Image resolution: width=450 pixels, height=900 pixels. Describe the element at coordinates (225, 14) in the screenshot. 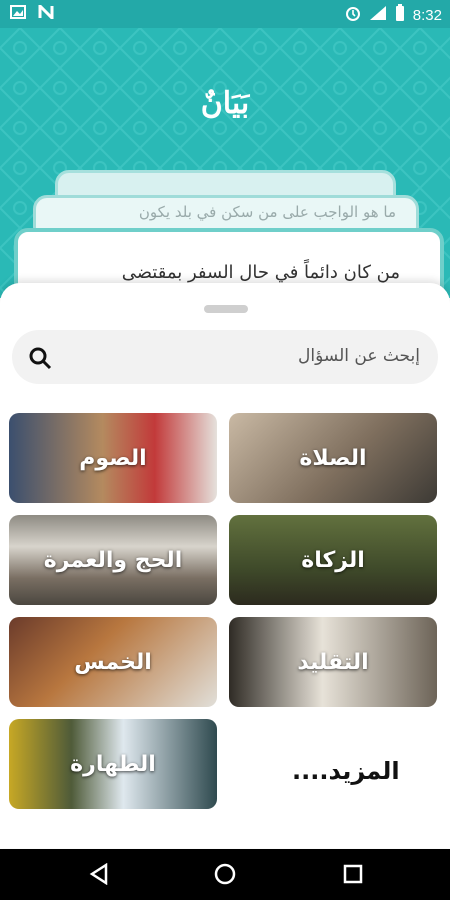

I see `status-bar: 8:32` at that location.